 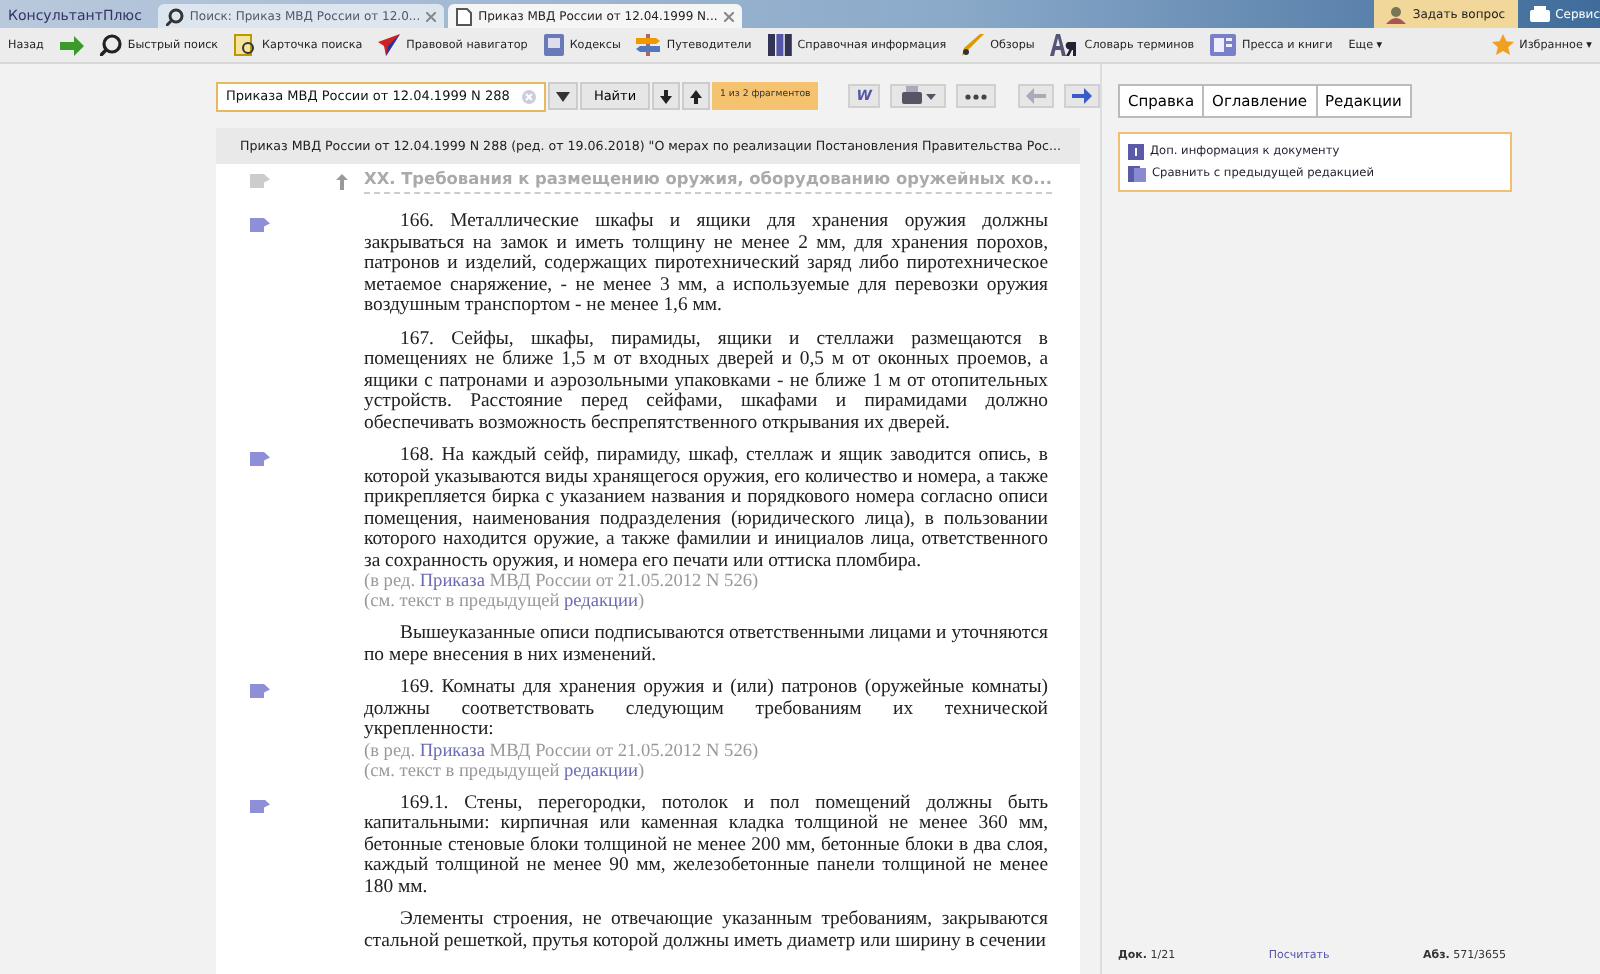 I want to click on letters-icon, so click(x=1064, y=45).